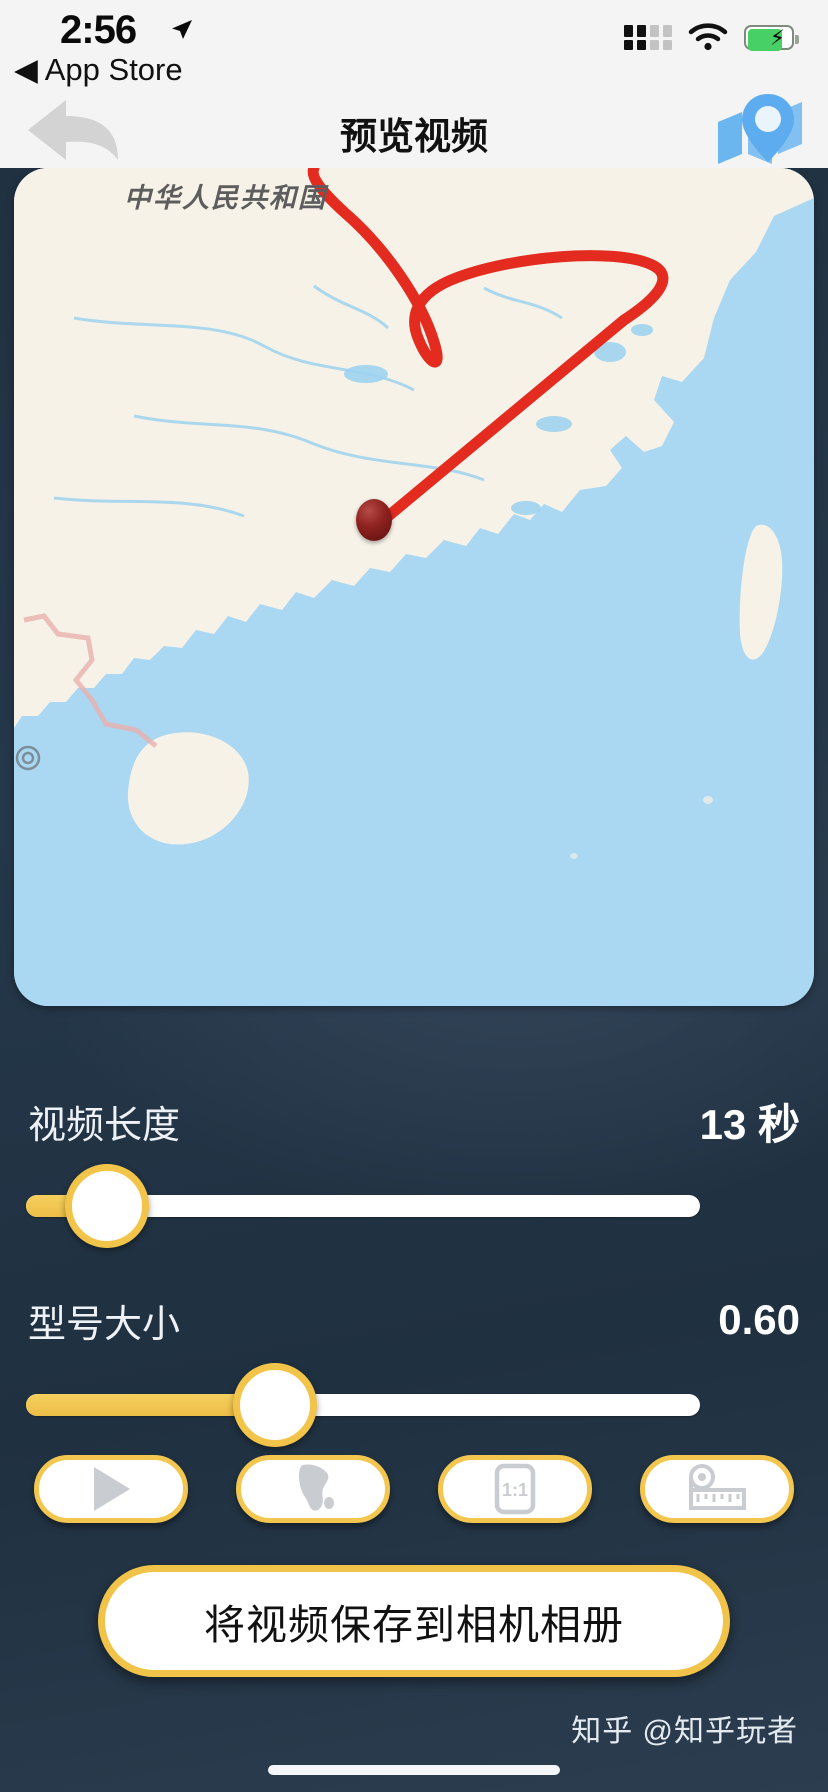 The height and width of the screenshot is (1792, 828). Describe the element at coordinates (414, 1321) in the screenshot. I see `model-size-row: 型号大小 0.60` at that location.